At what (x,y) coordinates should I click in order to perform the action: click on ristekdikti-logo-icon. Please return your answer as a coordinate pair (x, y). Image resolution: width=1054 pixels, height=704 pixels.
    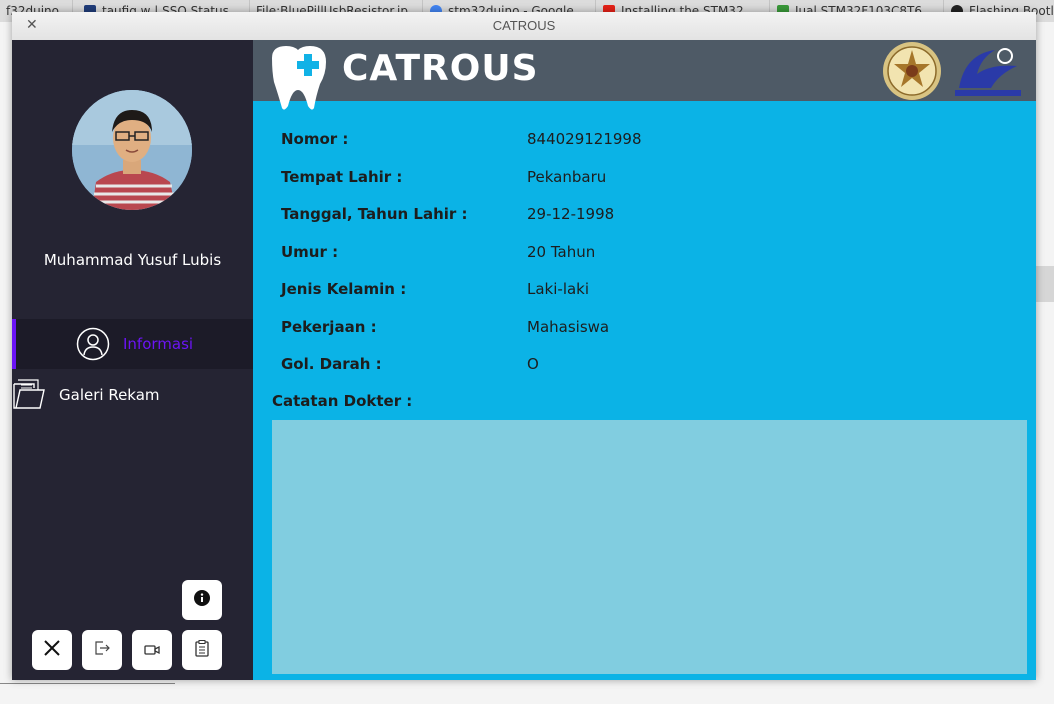
    Looking at the image, I should click on (988, 73).